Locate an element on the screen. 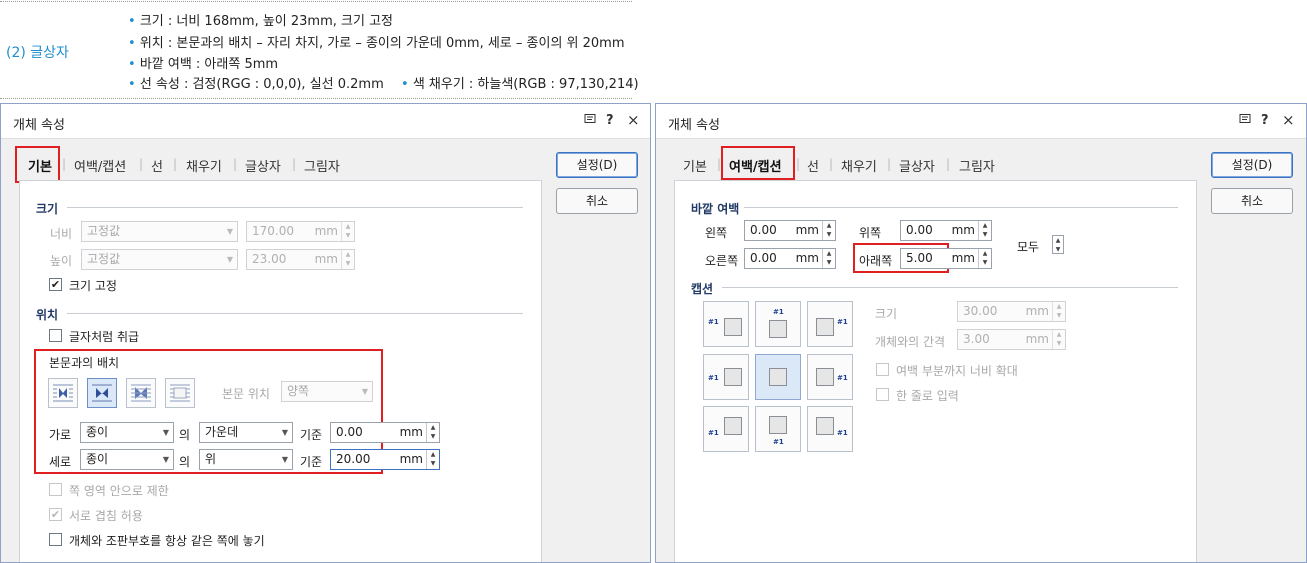 This screenshot has height=563, width=1307. wrap-top-bottom-button is located at coordinates (102, 393).